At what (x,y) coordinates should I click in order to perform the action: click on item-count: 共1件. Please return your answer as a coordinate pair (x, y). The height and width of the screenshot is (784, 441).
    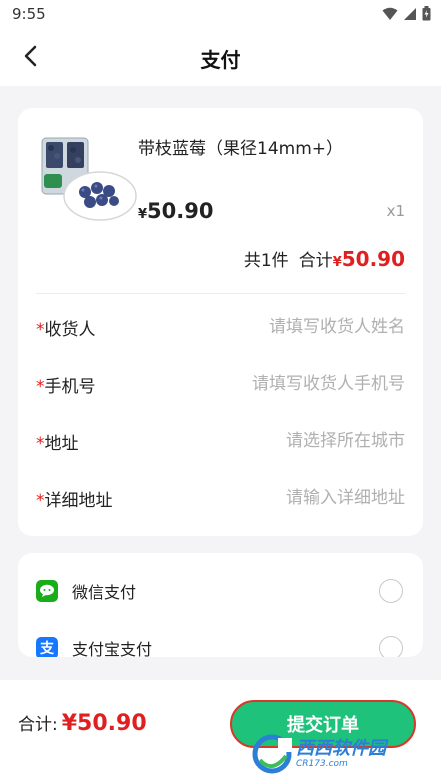
    Looking at the image, I should click on (266, 261).